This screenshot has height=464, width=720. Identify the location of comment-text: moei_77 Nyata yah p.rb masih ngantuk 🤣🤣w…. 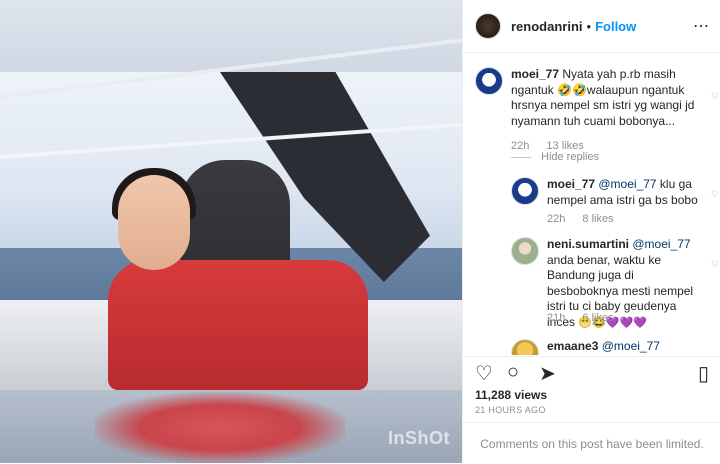
(608, 98).